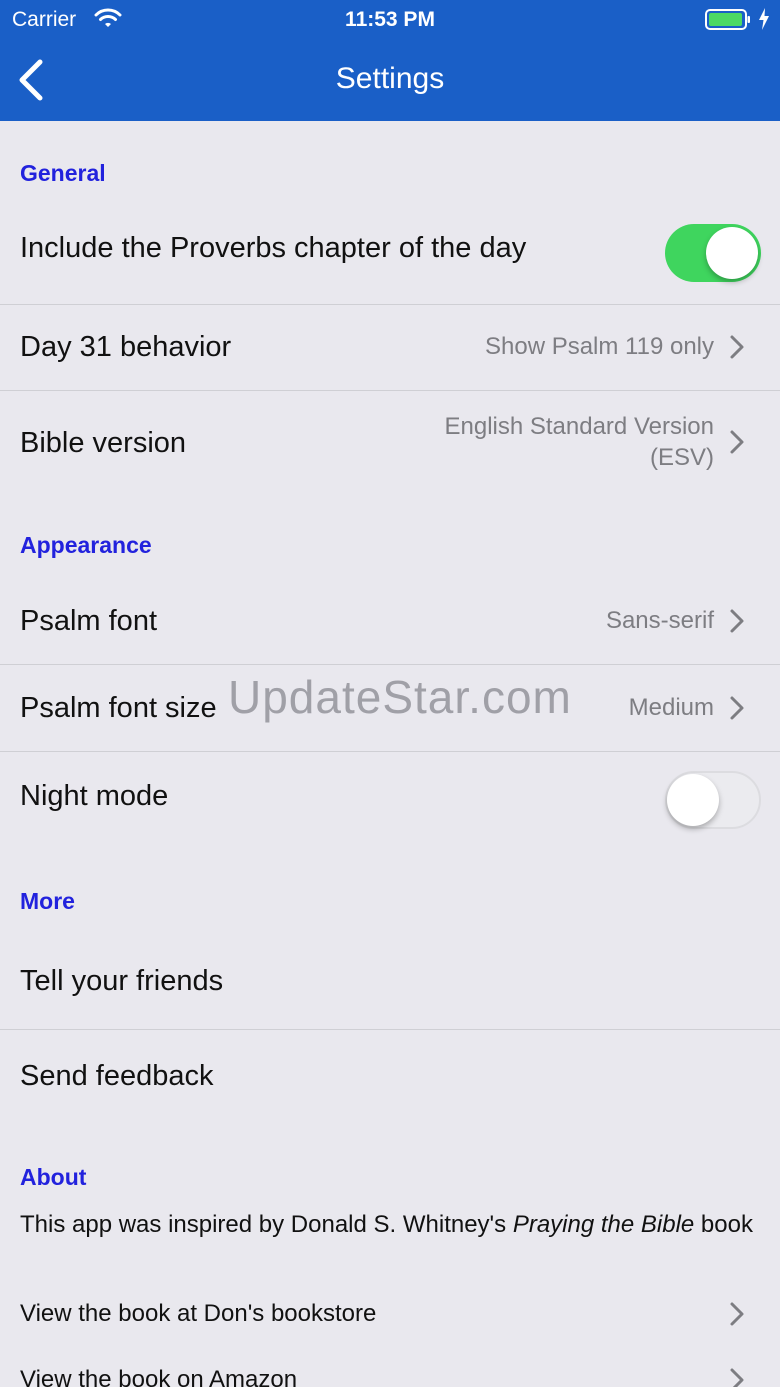 The width and height of the screenshot is (780, 1387). What do you see at coordinates (198, 1313) in the screenshot?
I see `bookstore-link: View the book at Don's bookstore` at bounding box center [198, 1313].